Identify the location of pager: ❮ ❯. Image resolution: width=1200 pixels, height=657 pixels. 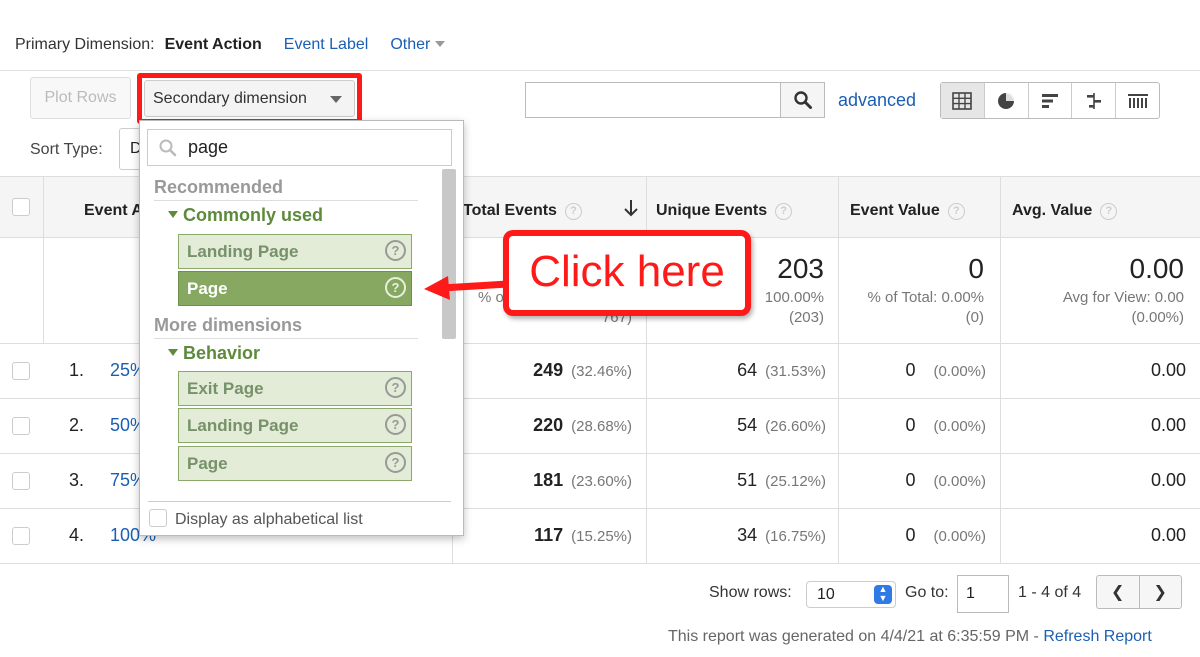
(1139, 592).